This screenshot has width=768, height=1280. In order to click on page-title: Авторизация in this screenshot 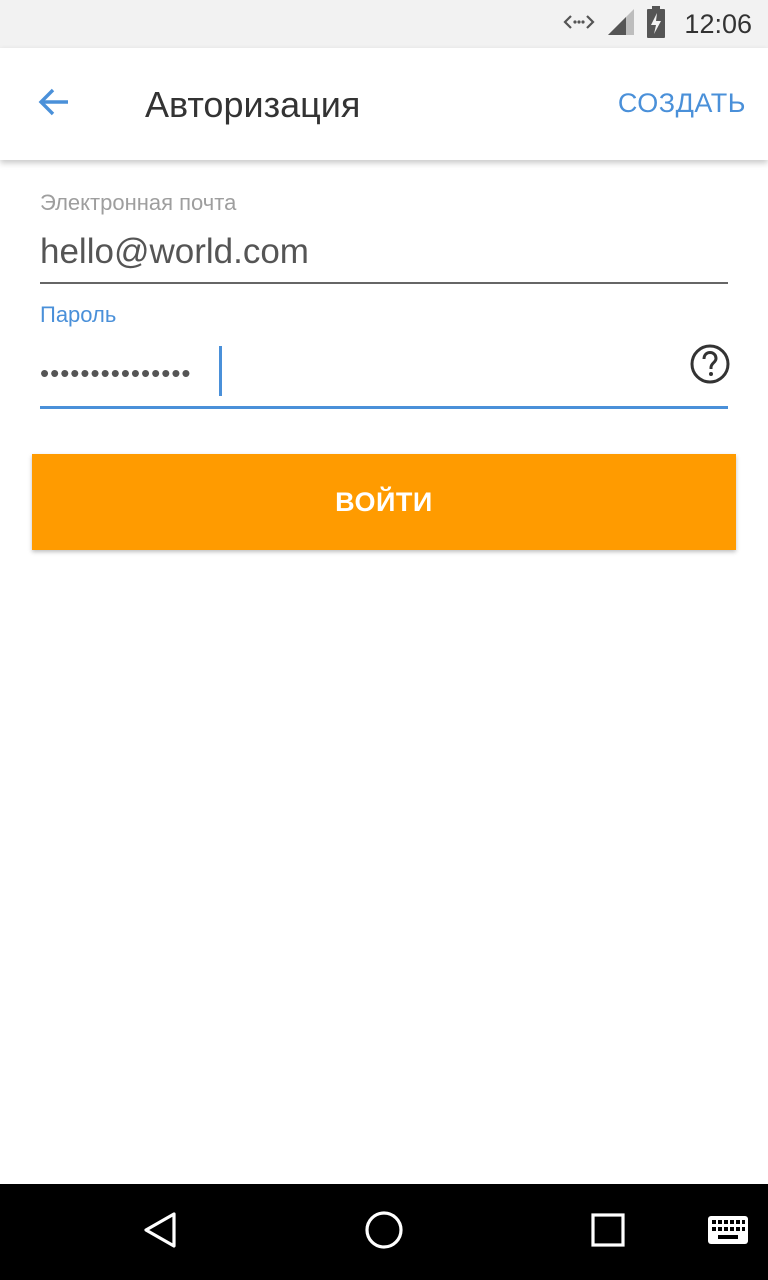, I will do `click(253, 104)`.